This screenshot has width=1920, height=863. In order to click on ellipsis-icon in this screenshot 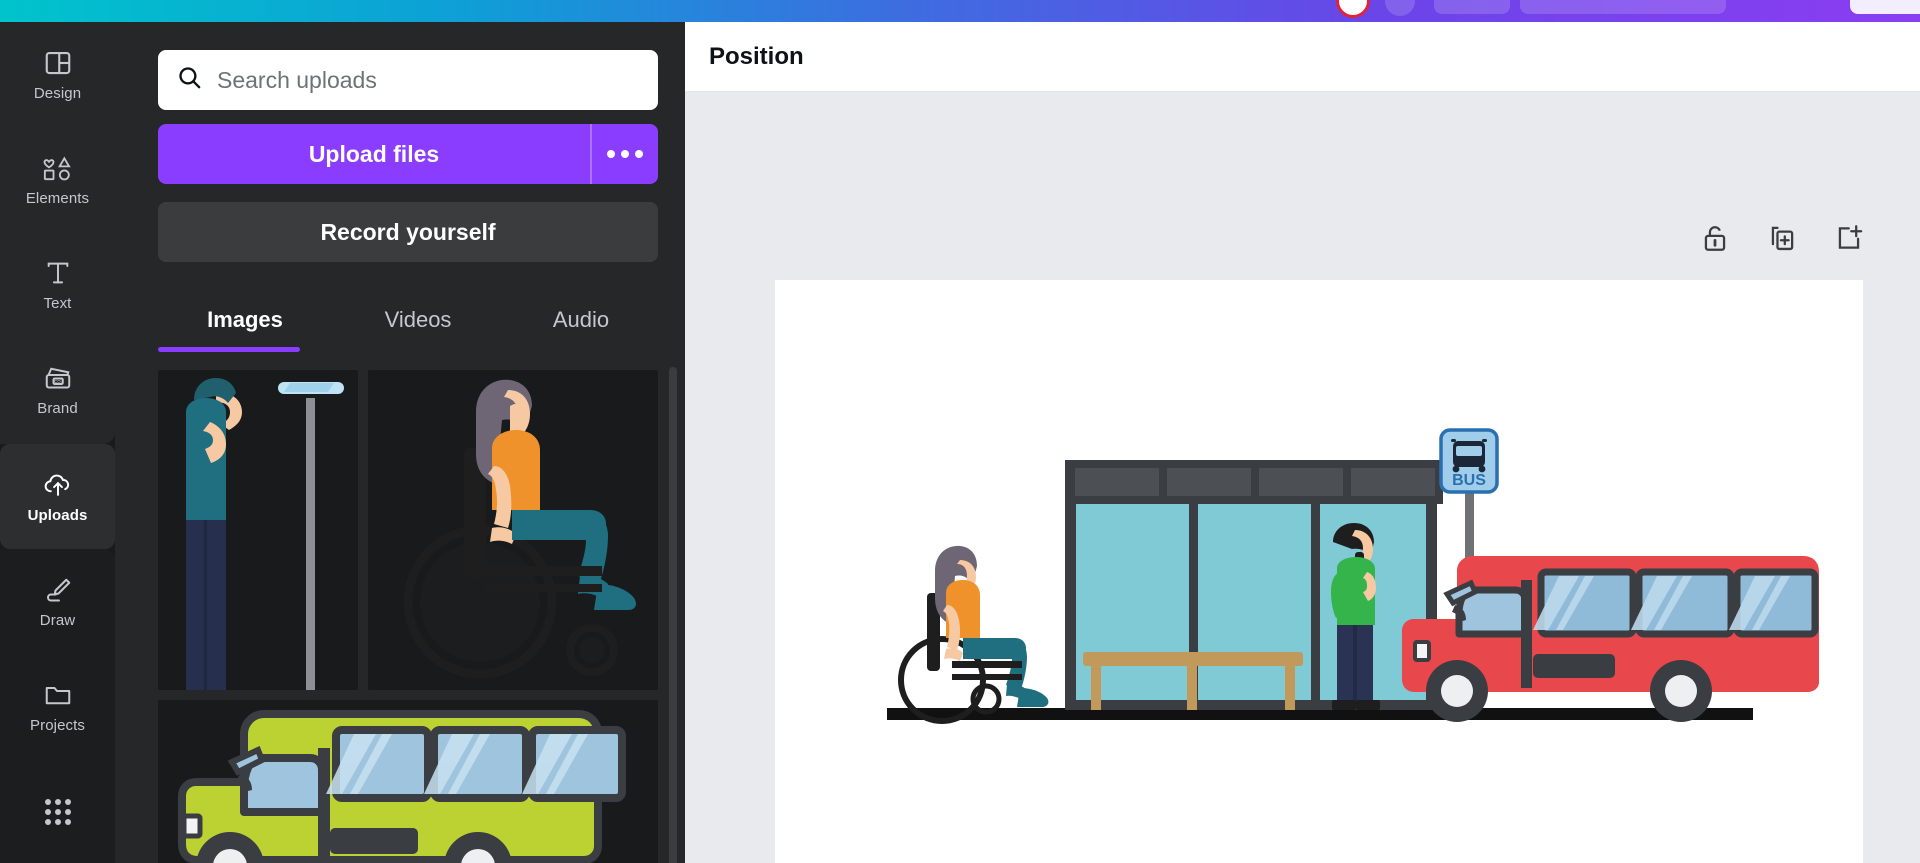, I will do `click(625, 154)`.